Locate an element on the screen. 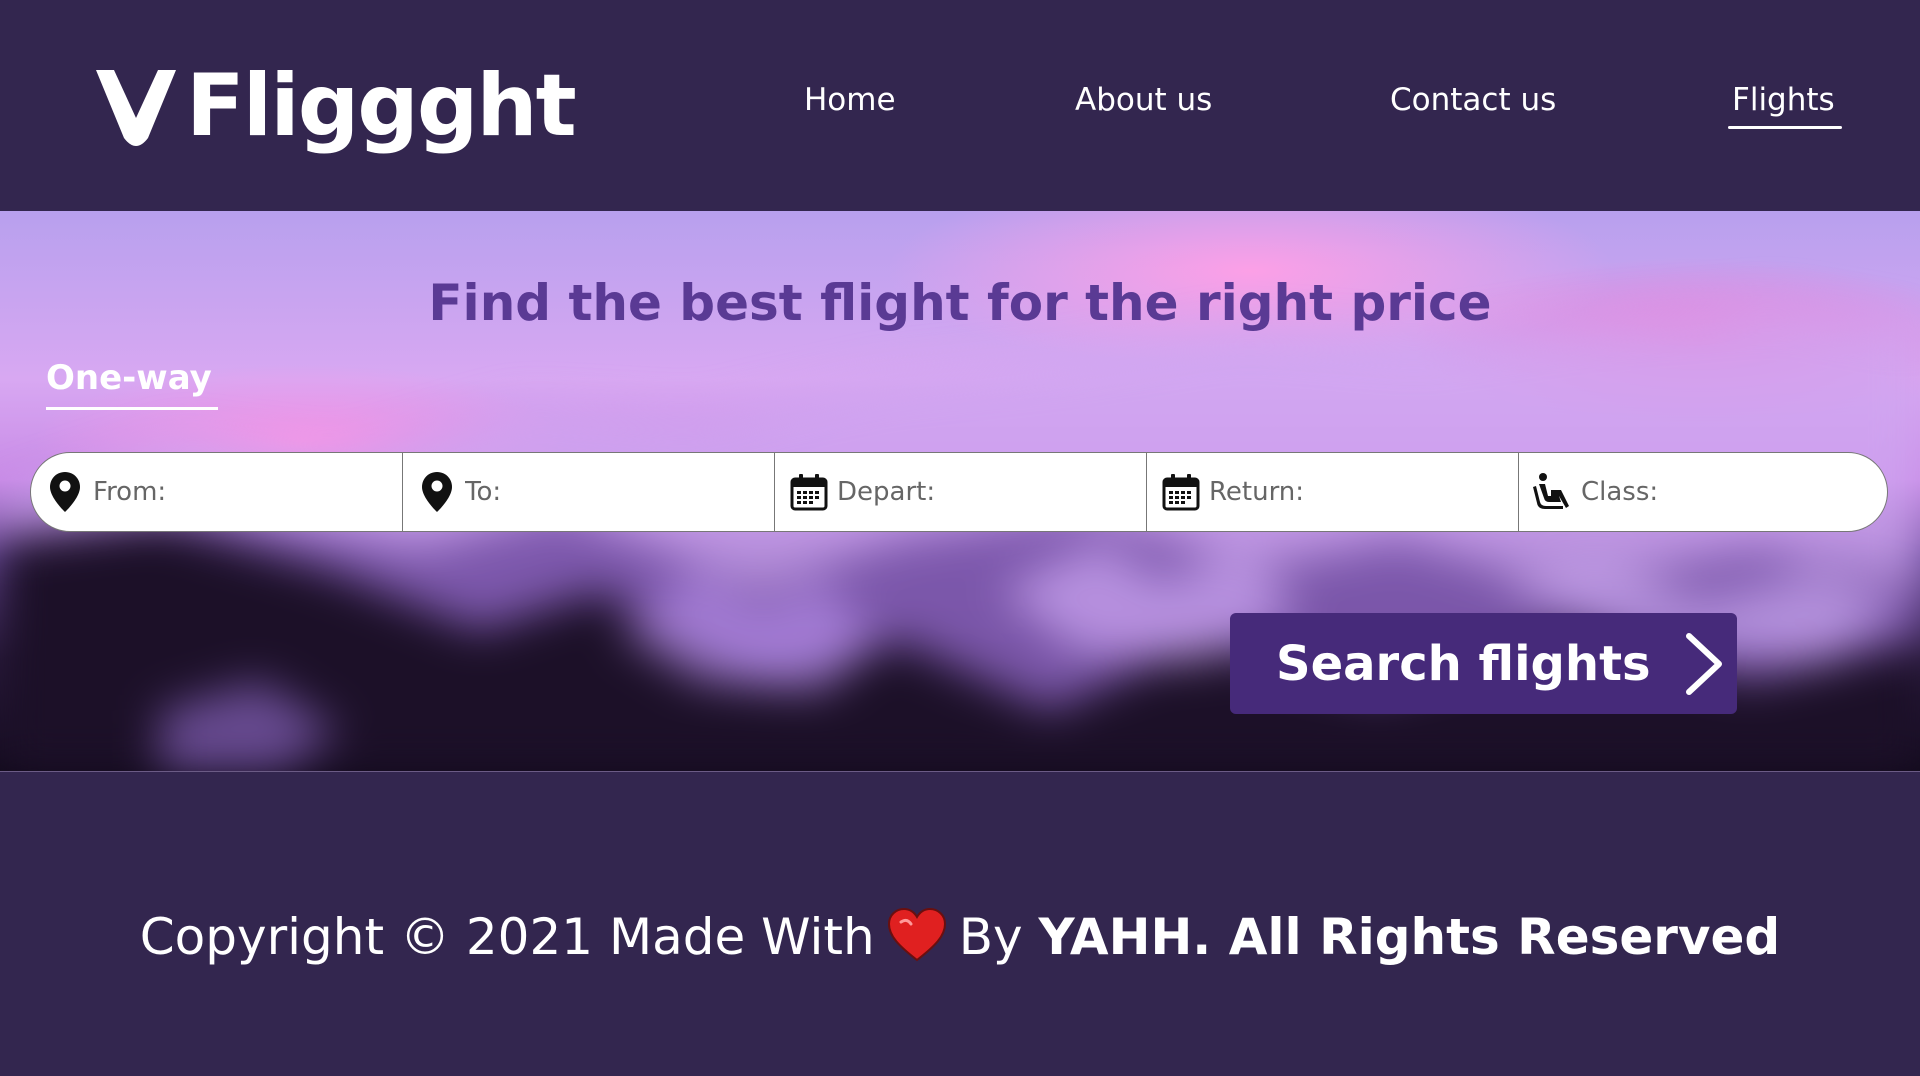  chevron-right-icon is located at coordinates (1703, 663).